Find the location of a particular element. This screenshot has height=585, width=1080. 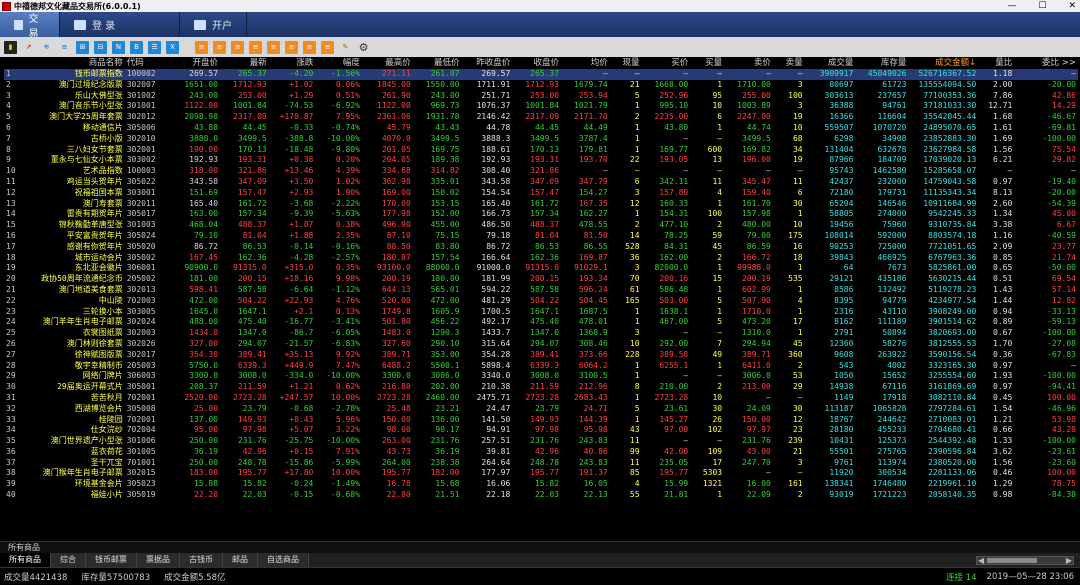

column-header: 买量 is located at coordinates (707, 63).